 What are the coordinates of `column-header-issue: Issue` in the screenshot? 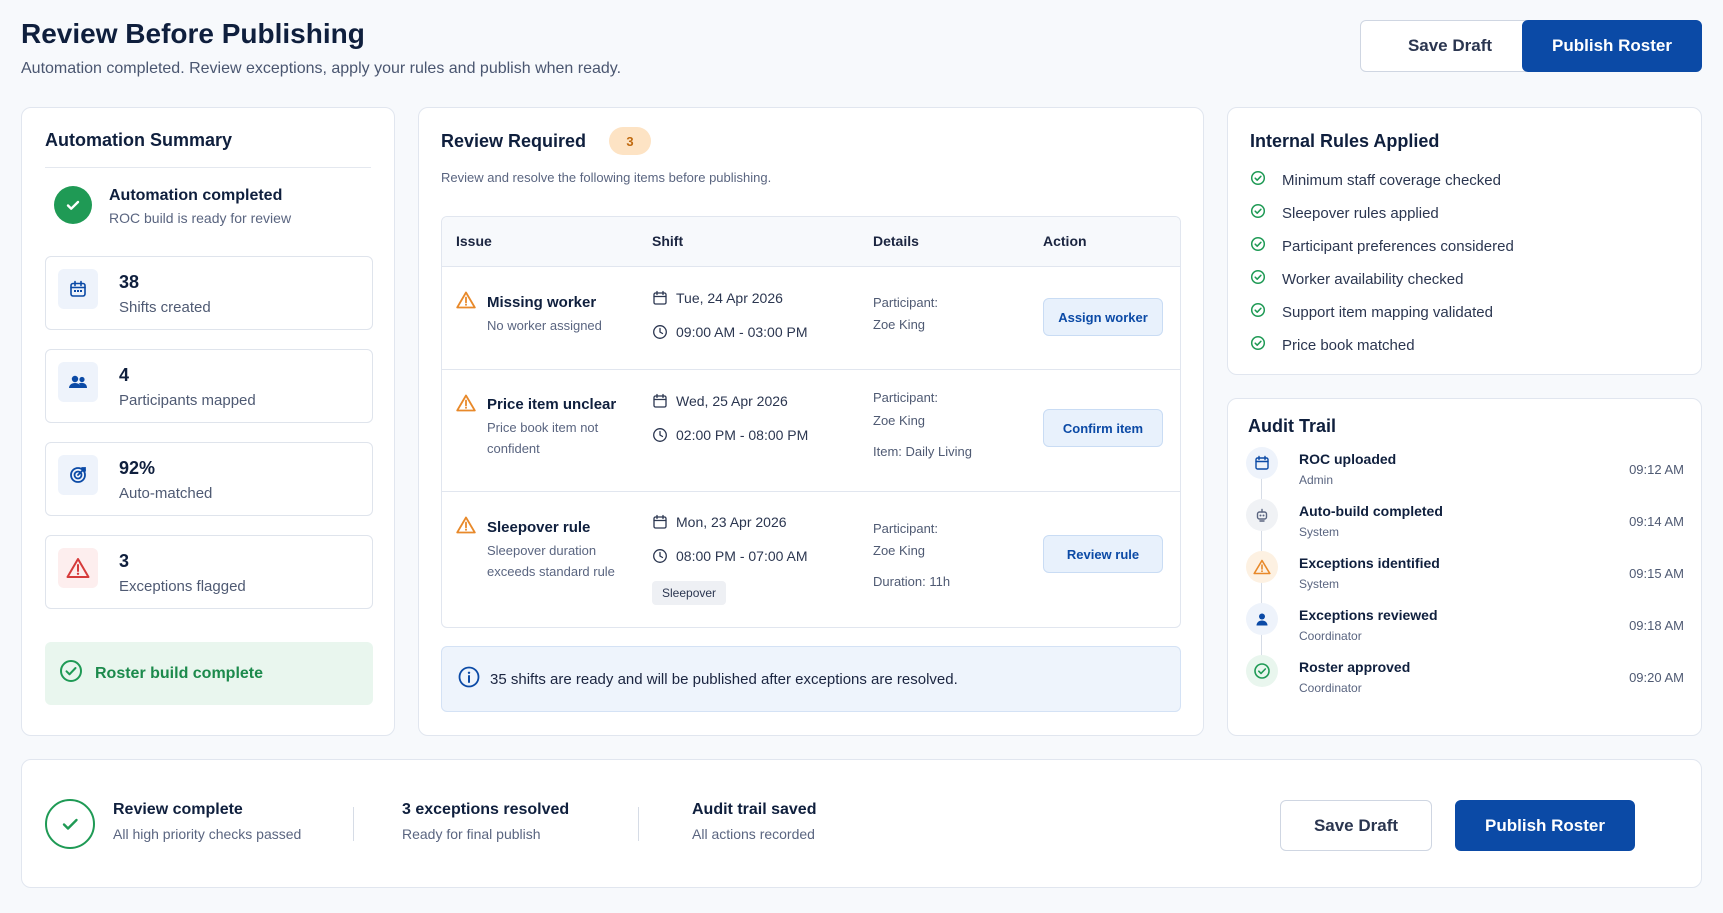 It's located at (474, 241).